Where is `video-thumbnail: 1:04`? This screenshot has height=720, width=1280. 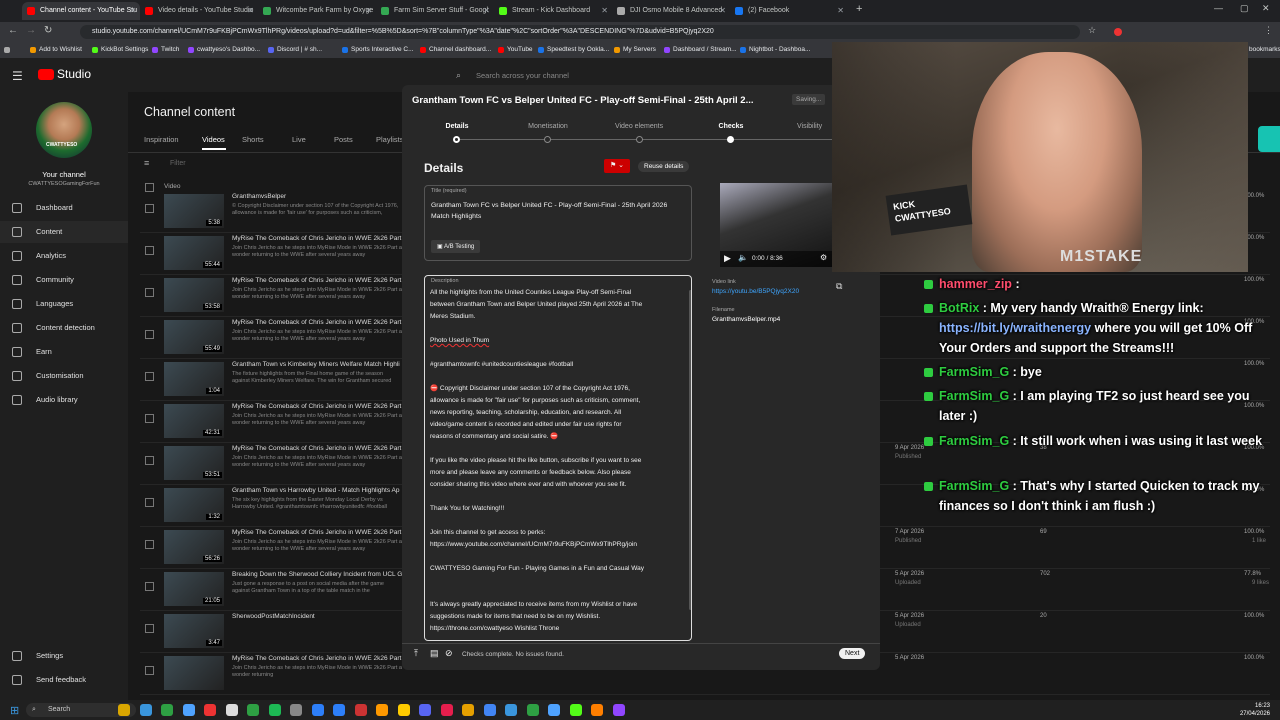
video-thumbnail: 1:04 is located at coordinates (194, 379).